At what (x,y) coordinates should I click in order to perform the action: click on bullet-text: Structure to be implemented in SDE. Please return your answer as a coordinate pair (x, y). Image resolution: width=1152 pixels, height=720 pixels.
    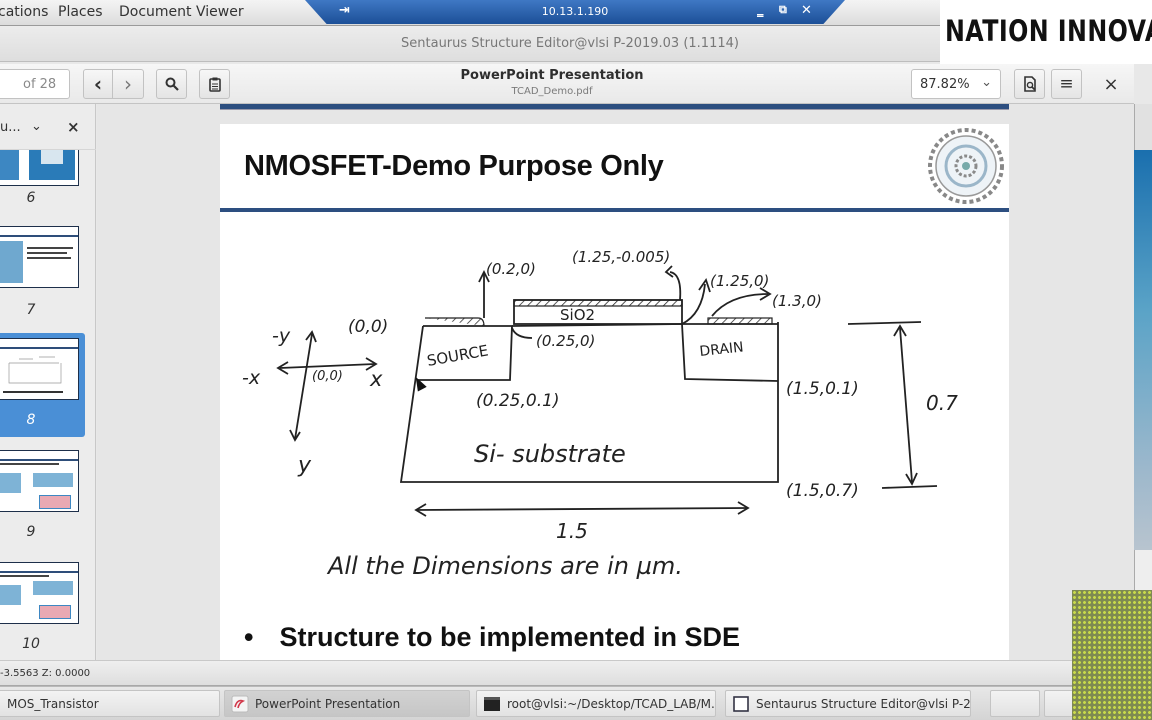
    Looking at the image, I should click on (510, 637).